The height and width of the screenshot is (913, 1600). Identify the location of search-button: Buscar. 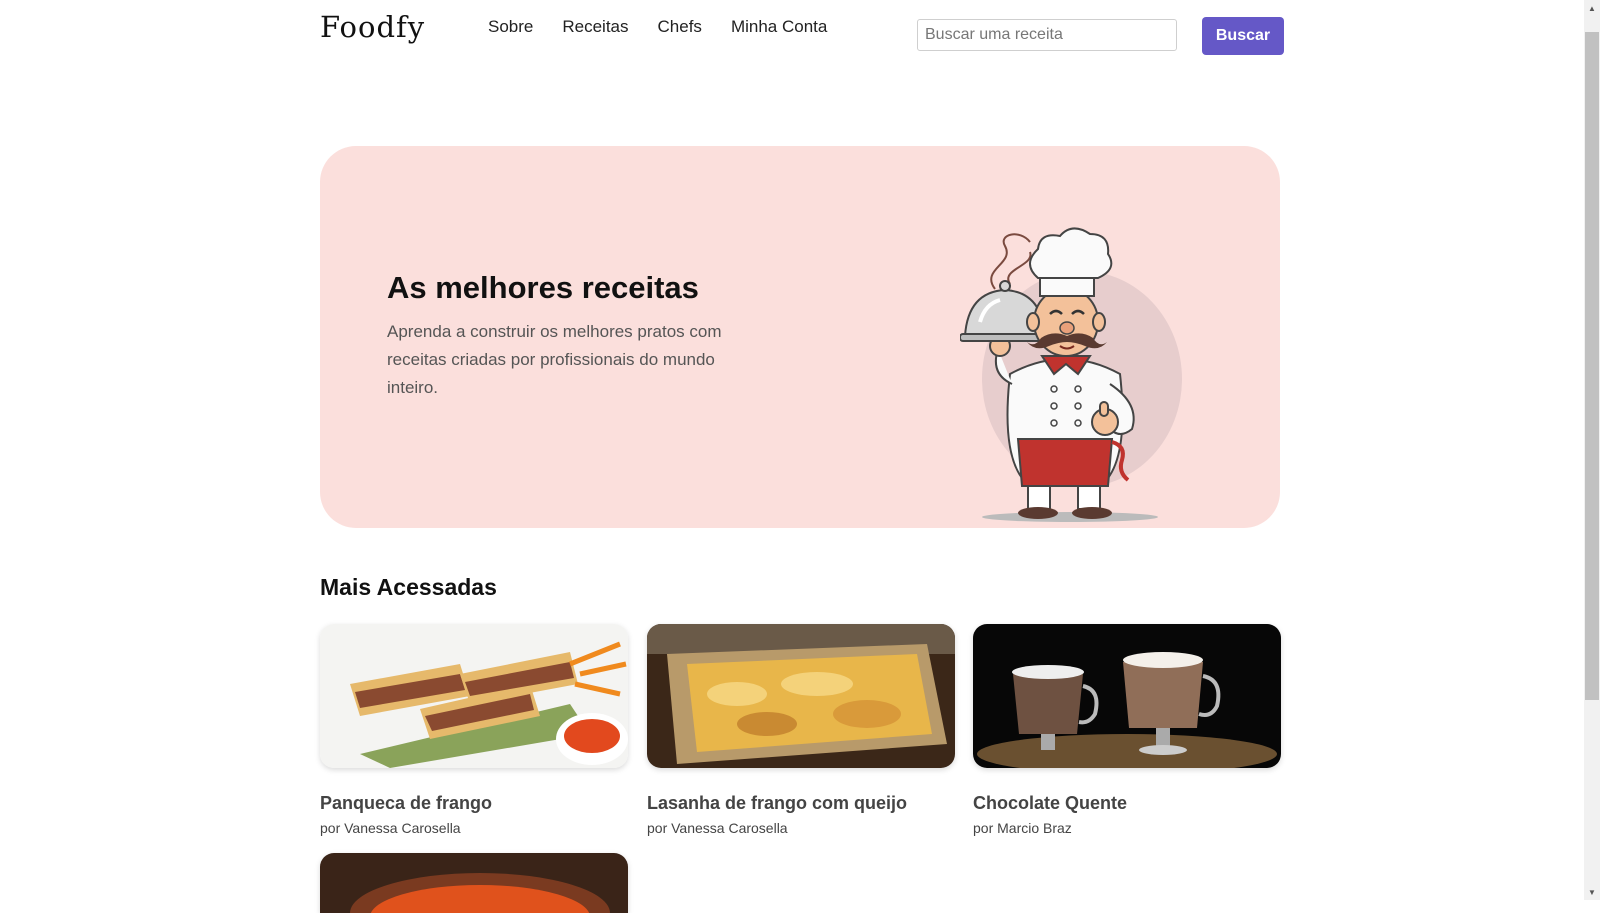
(1243, 36).